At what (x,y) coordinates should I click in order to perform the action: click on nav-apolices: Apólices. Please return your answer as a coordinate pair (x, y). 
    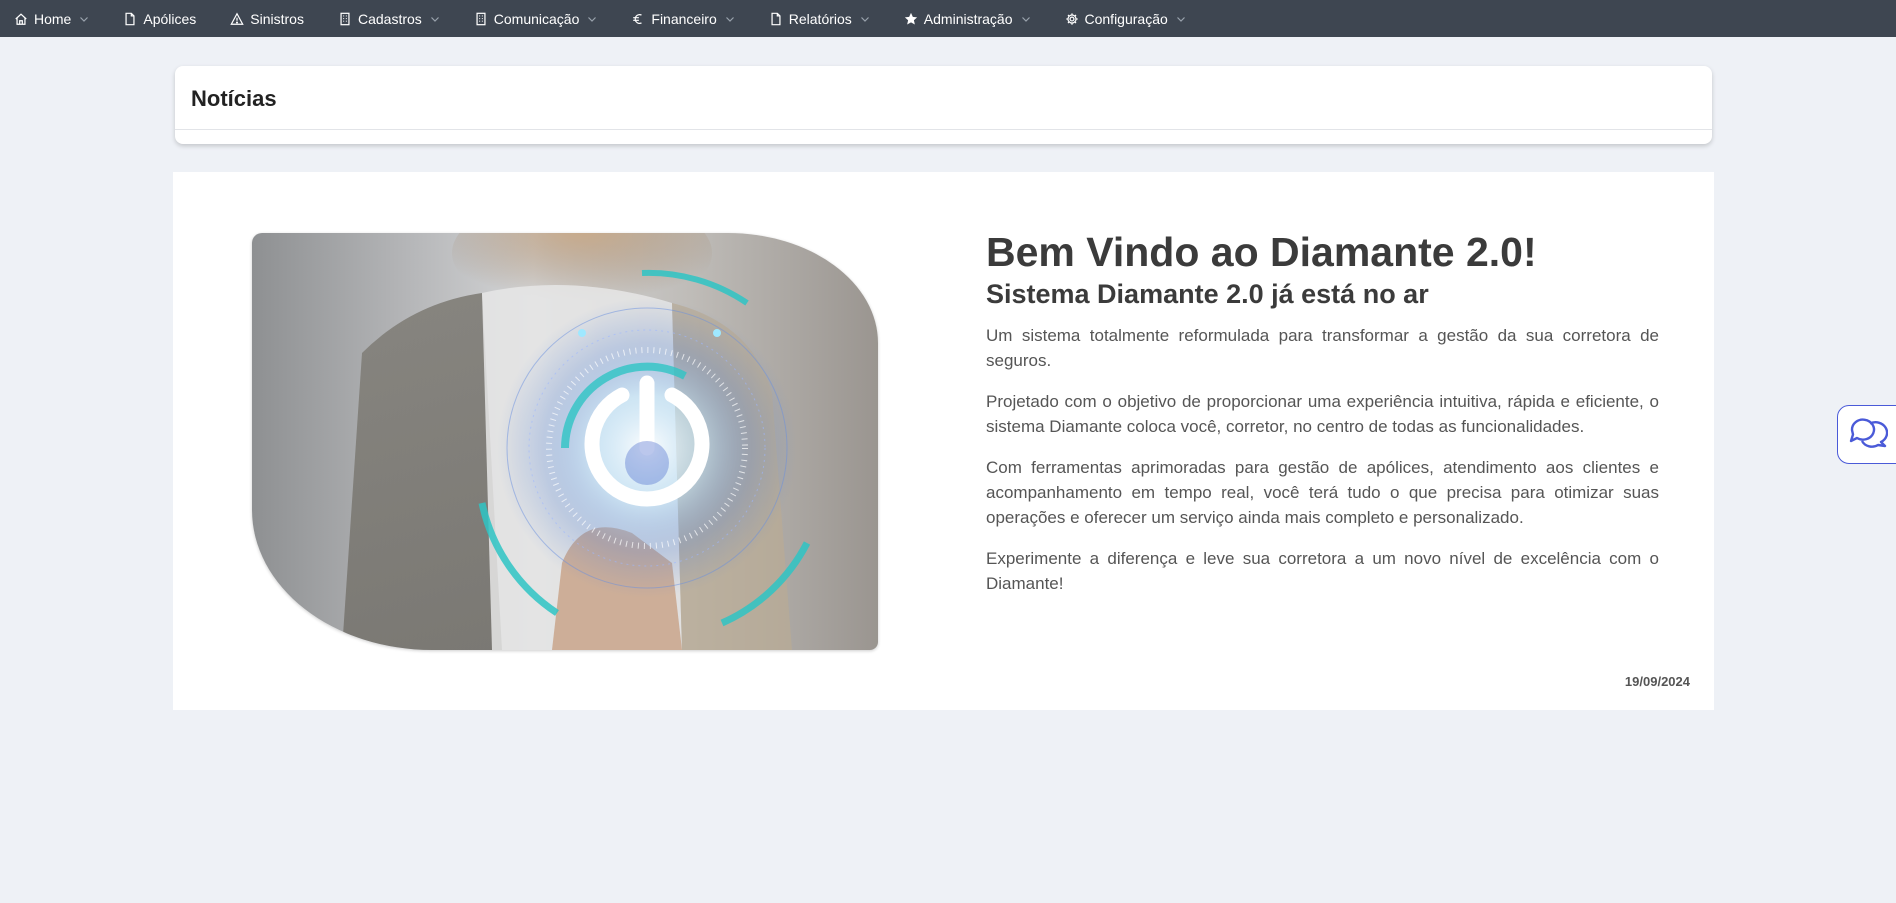
    Looking at the image, I should click on (159, 18).